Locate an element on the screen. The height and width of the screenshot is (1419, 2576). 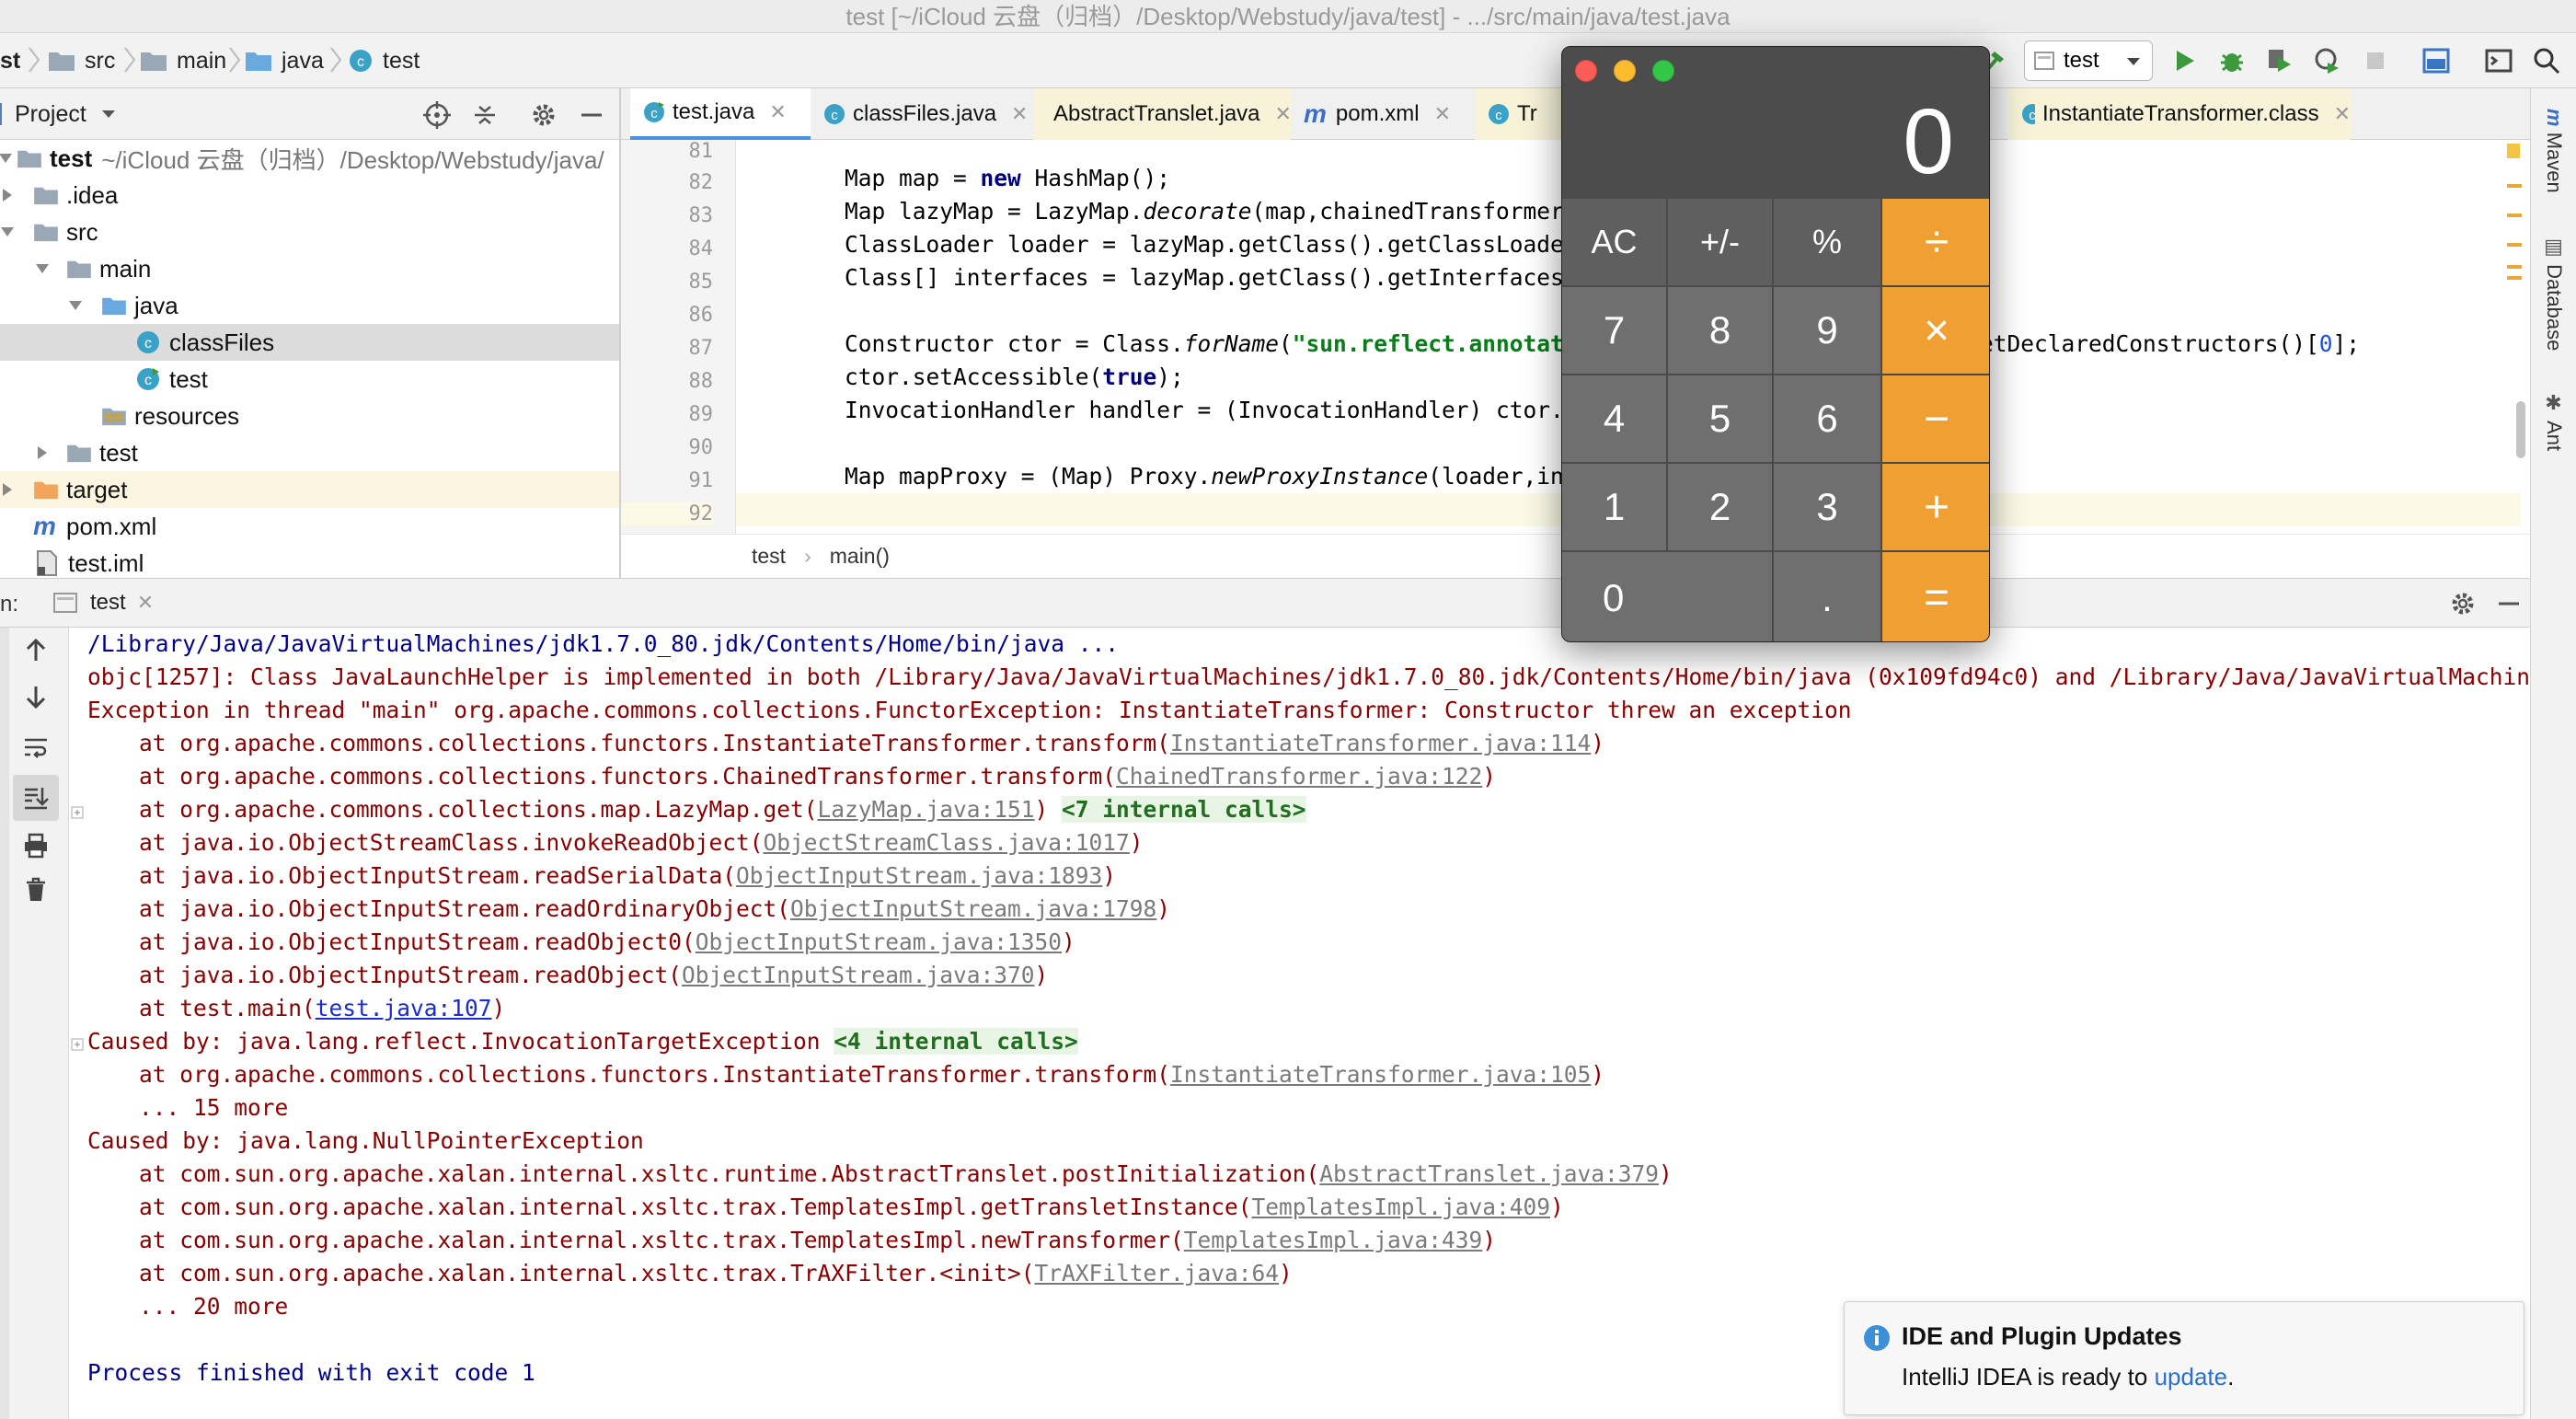
tab-traxfilter: c Tr is located at coordinates (1521, 114).